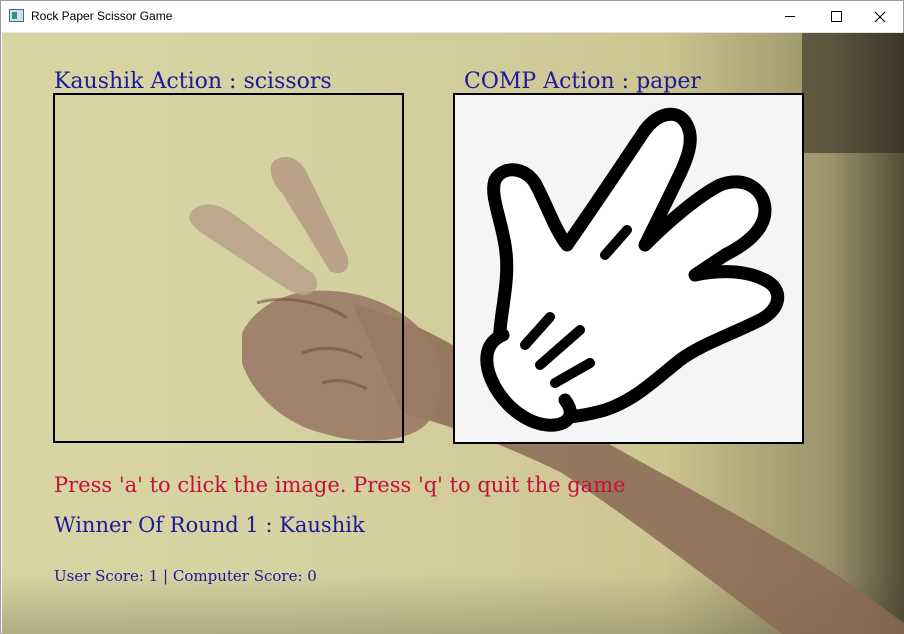 Image resolution: width=904 pixels, height=634 pixels. I want to click on comp-action-label: COMP Action : paper, so click(582, 81).